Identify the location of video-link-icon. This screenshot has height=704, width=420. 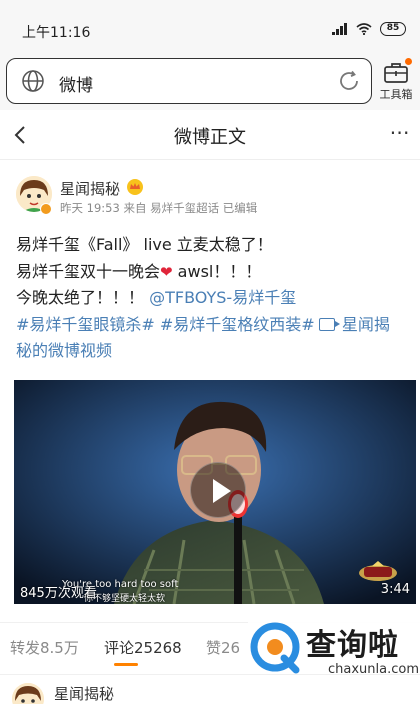
(329, 324).